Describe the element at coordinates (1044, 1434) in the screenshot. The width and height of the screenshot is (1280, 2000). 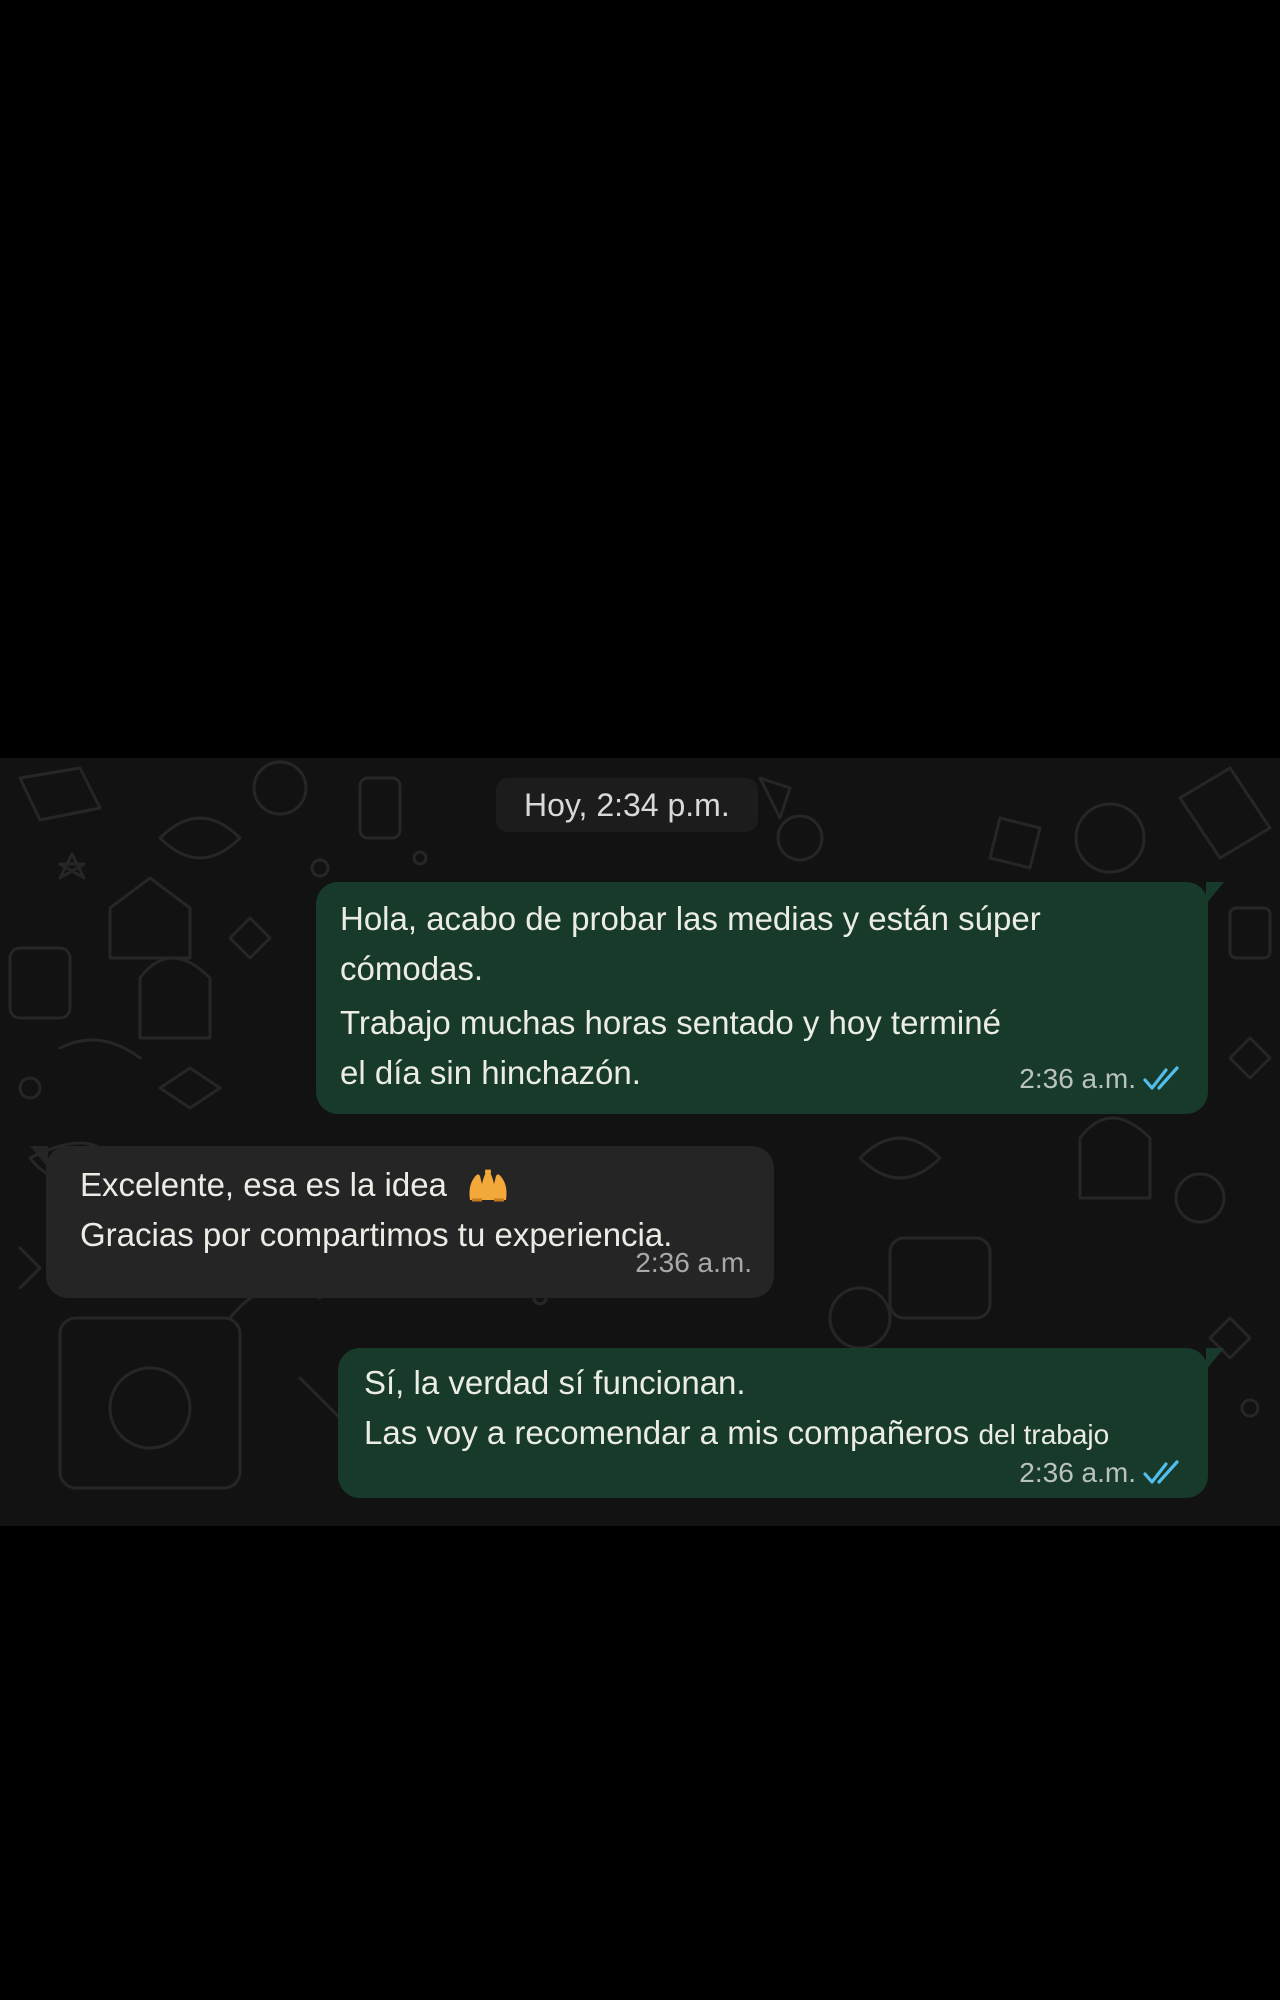
I see `message-text: del trabajo` at that location.